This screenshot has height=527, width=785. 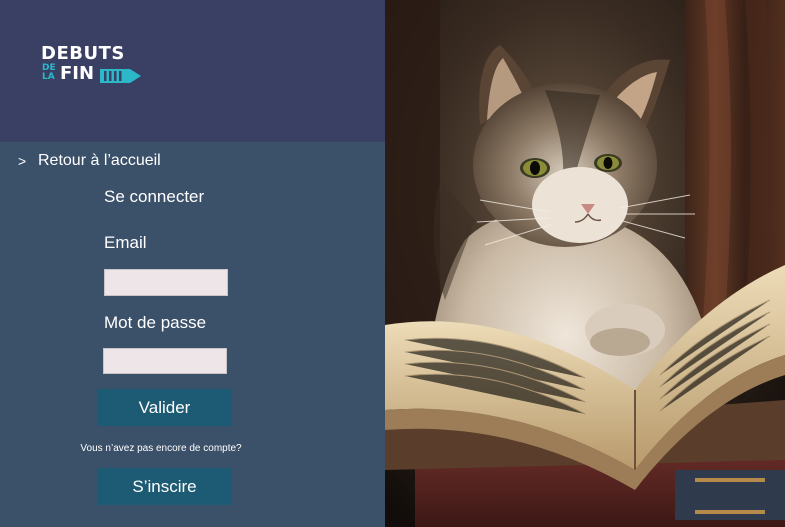 I want to click on email-field, so click(x=166, y=282).